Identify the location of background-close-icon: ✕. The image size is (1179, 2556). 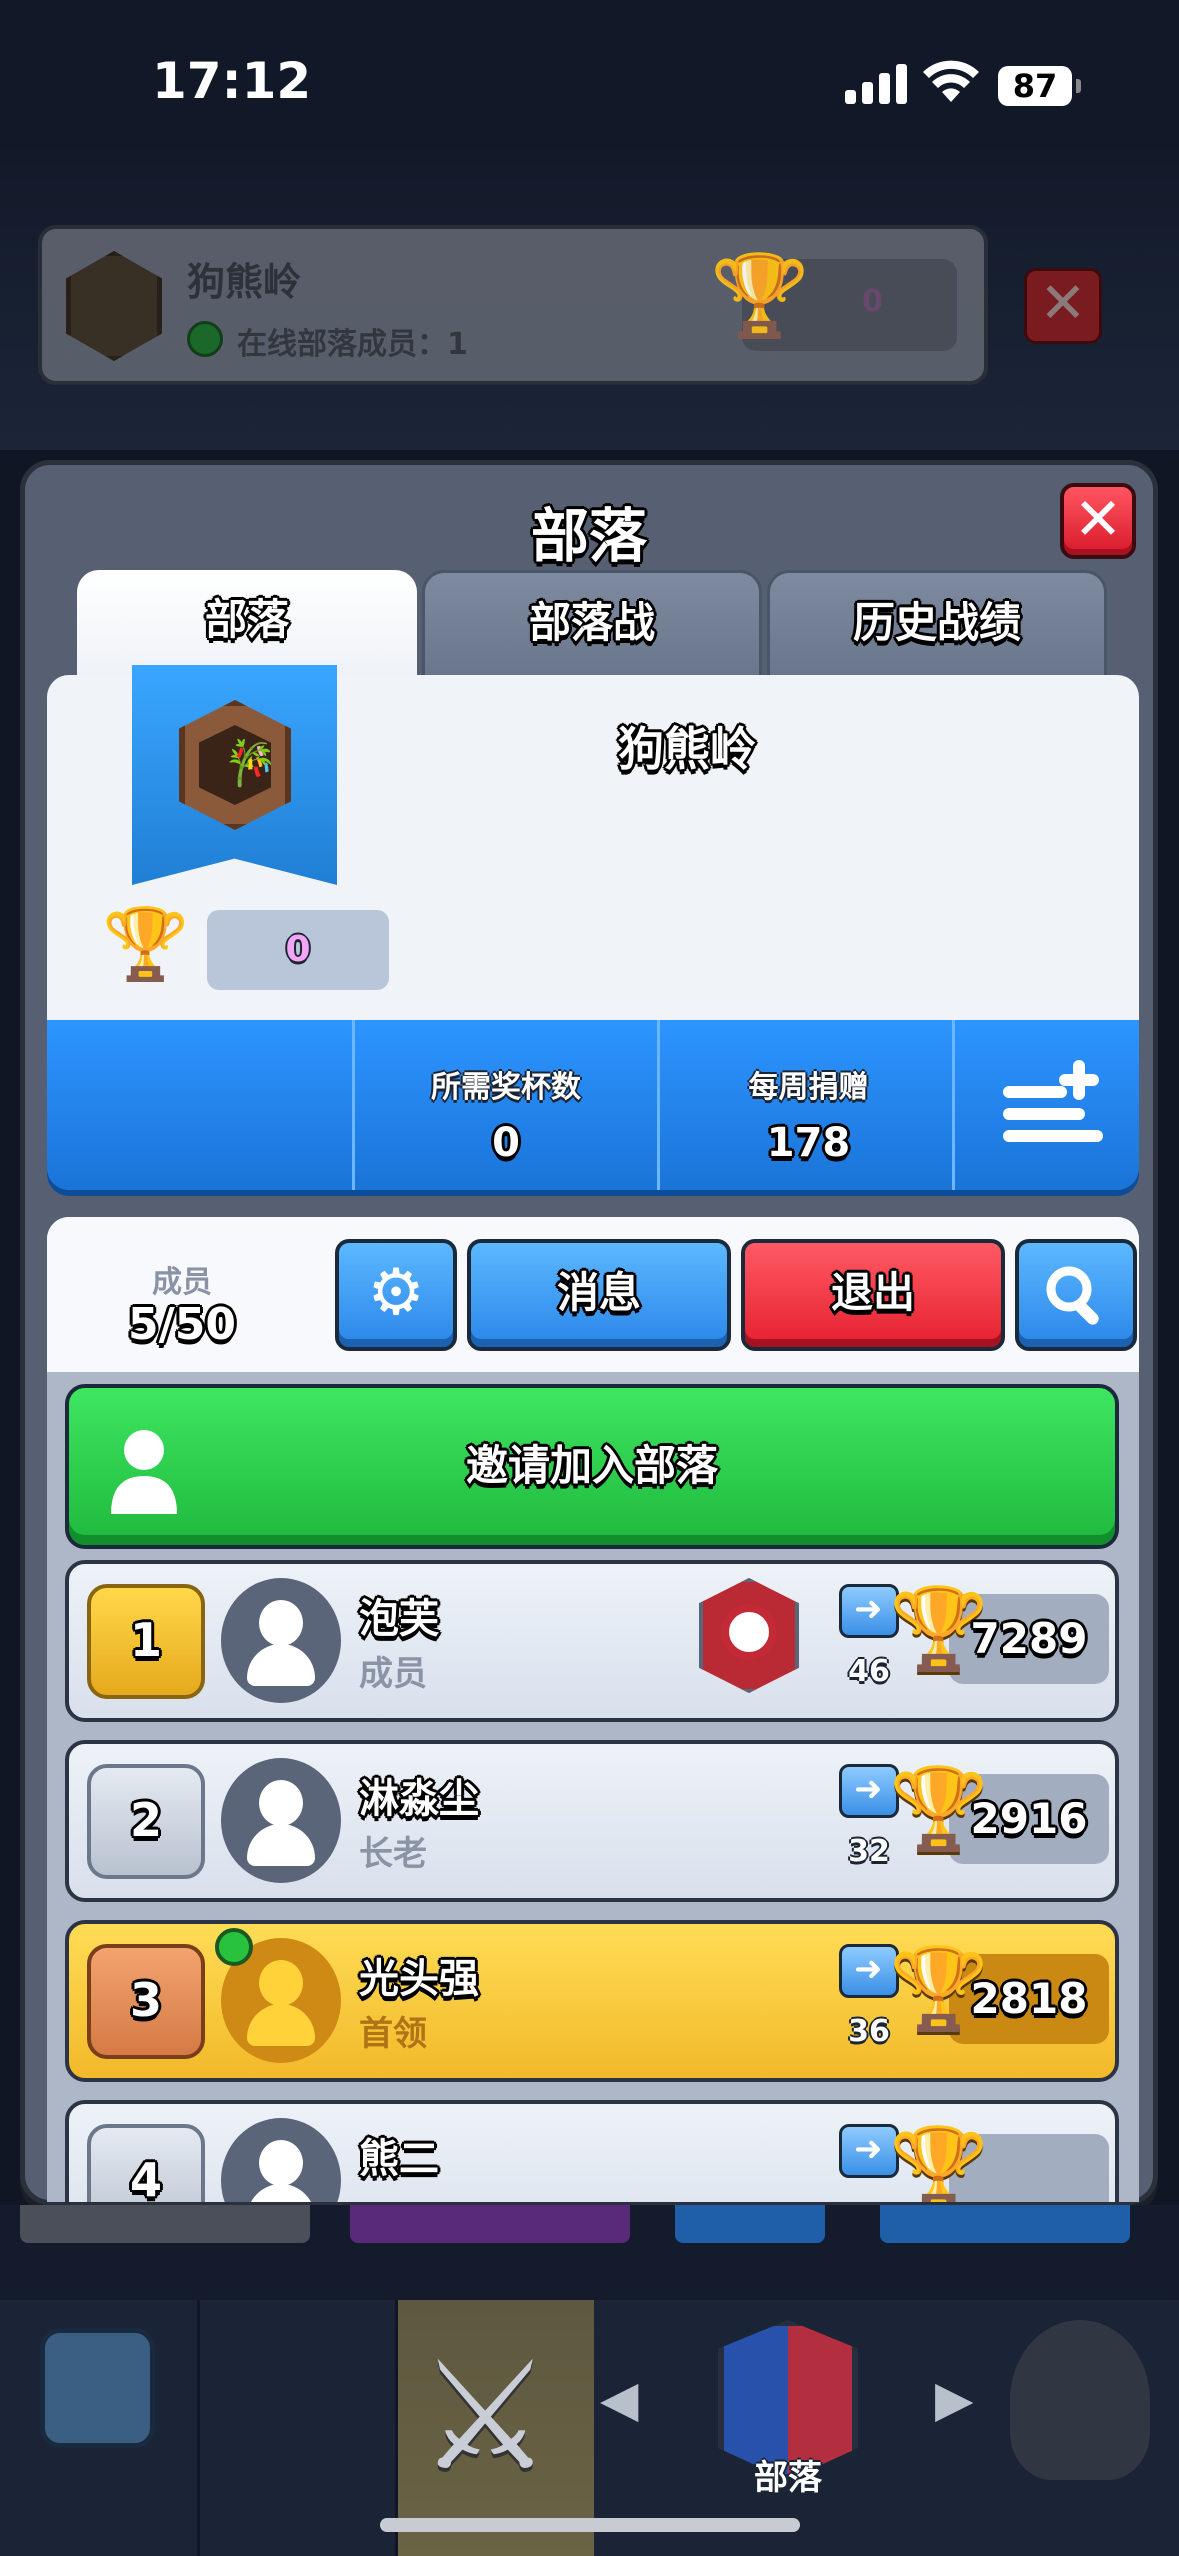
(1063, 306).